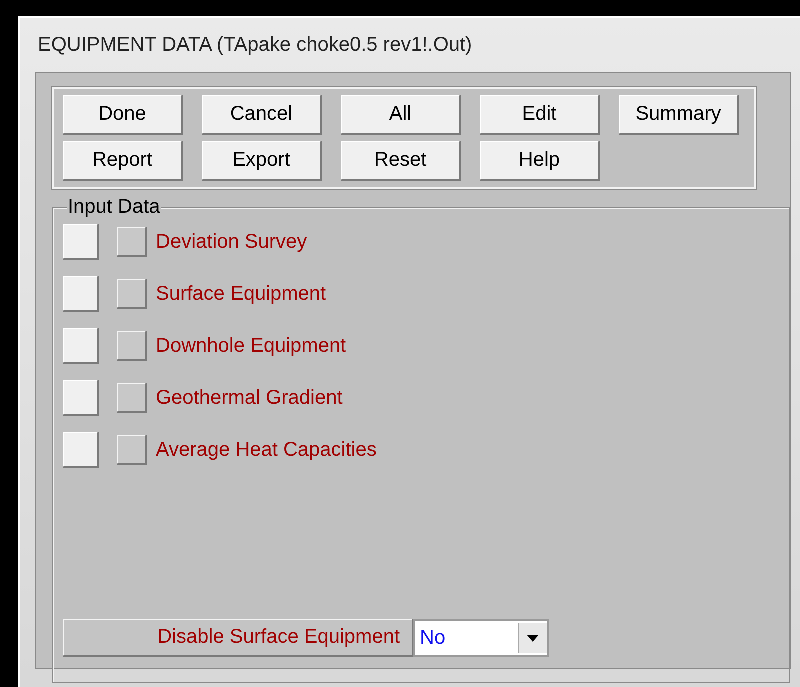 The height and width of the screenshot is (687, 800). I want to click on command-button: Report, so click(123, 161).